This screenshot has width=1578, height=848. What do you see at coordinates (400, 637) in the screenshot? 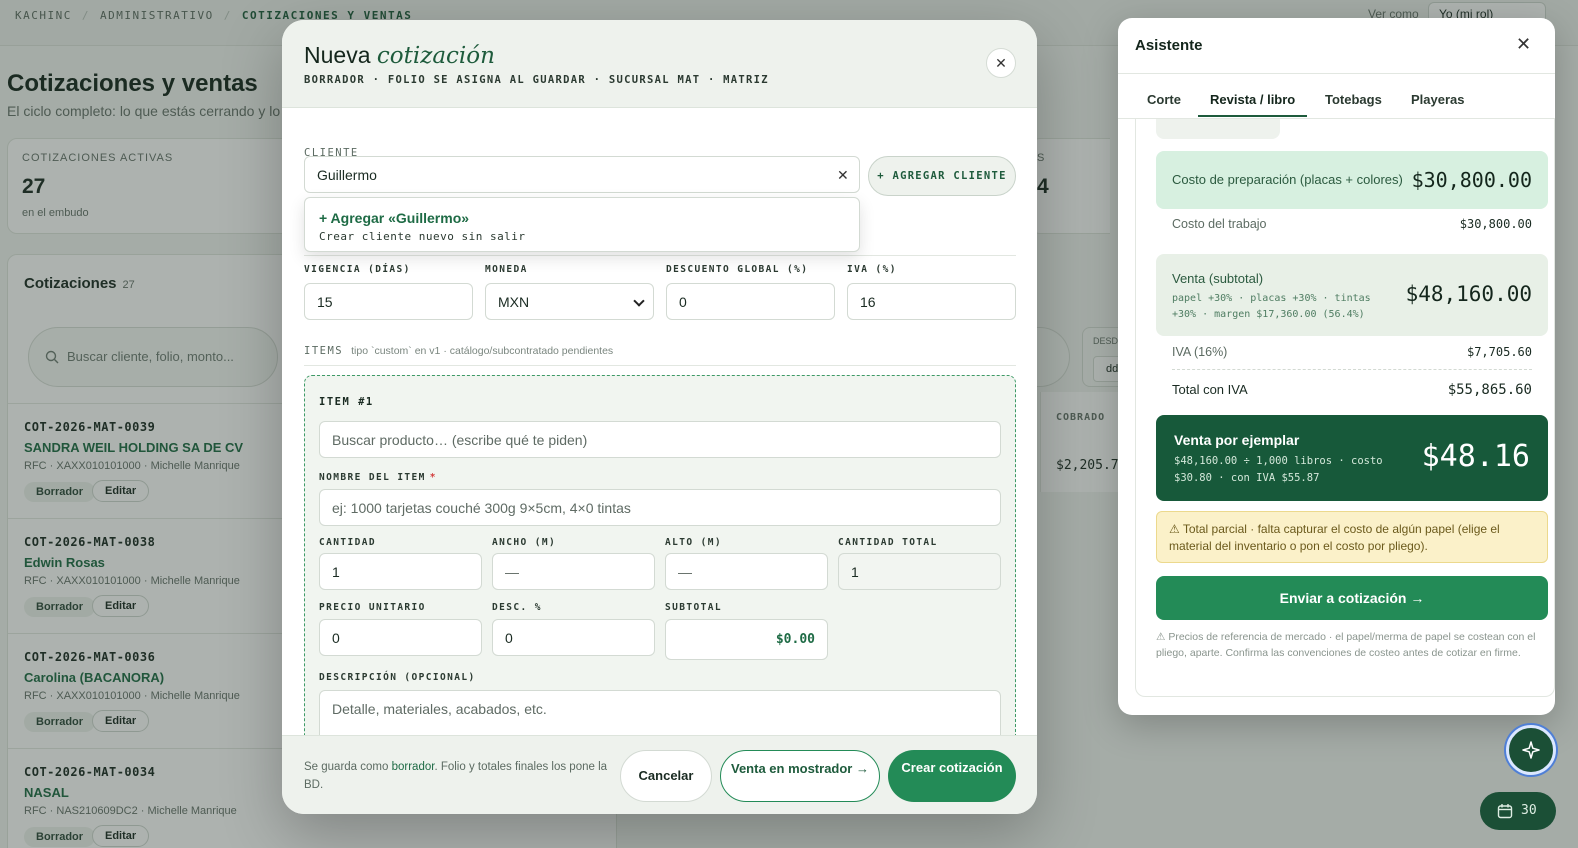
I see `unit-price-input: 0` at bounding box center [400, 637].